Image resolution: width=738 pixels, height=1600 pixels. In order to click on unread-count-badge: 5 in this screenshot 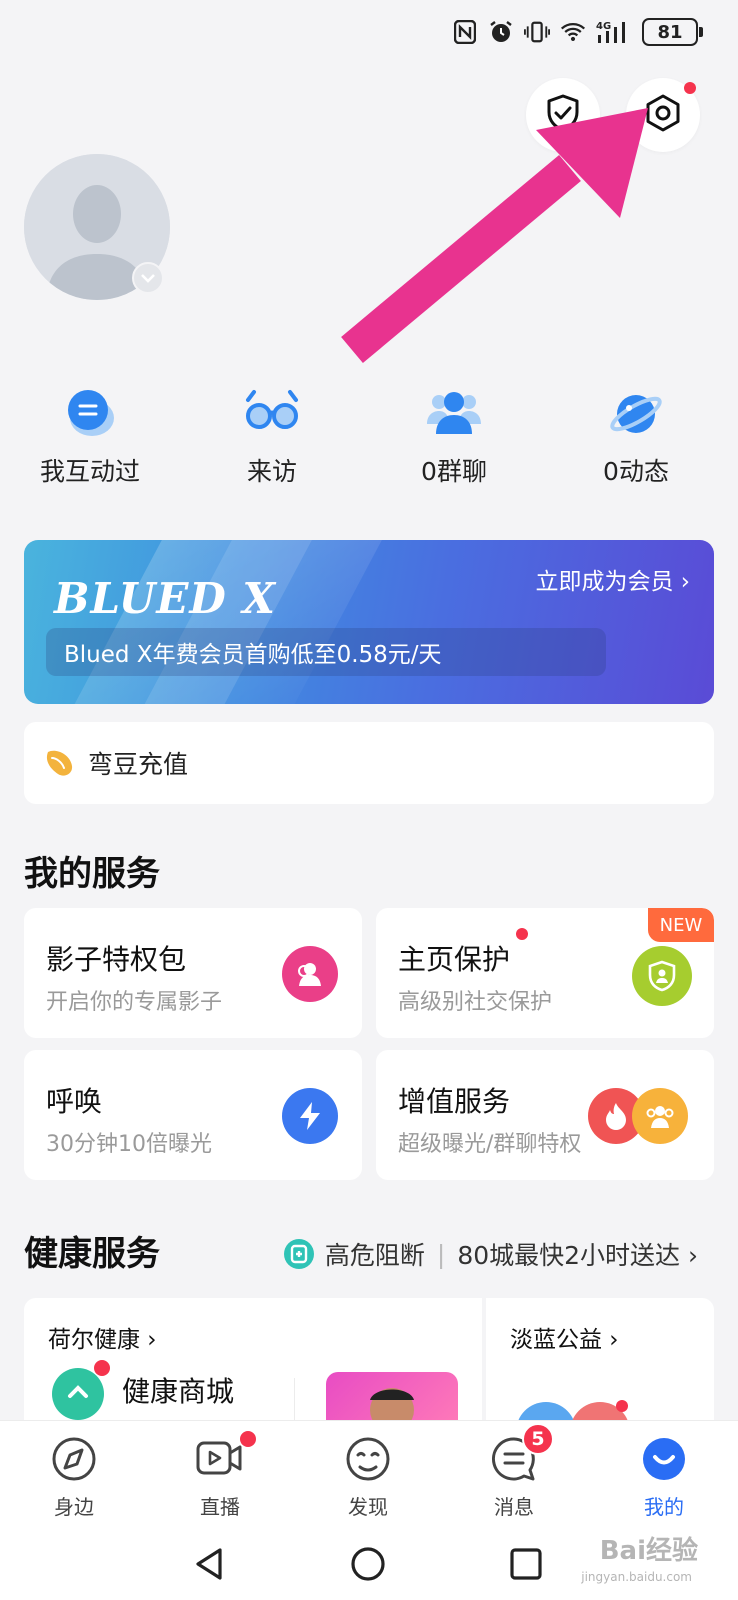, I will do `click(538, 1439)`.